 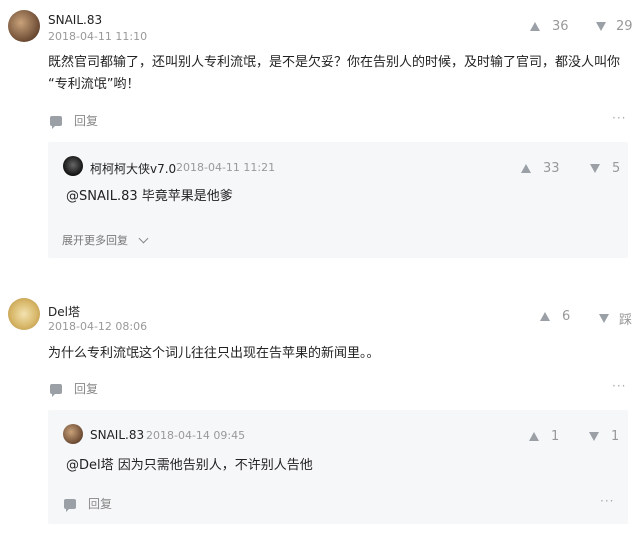 What do you see at coordinates (624, 26) in the screenshot?
I see `downvote-count: 29` at bounding box center [624, 26].